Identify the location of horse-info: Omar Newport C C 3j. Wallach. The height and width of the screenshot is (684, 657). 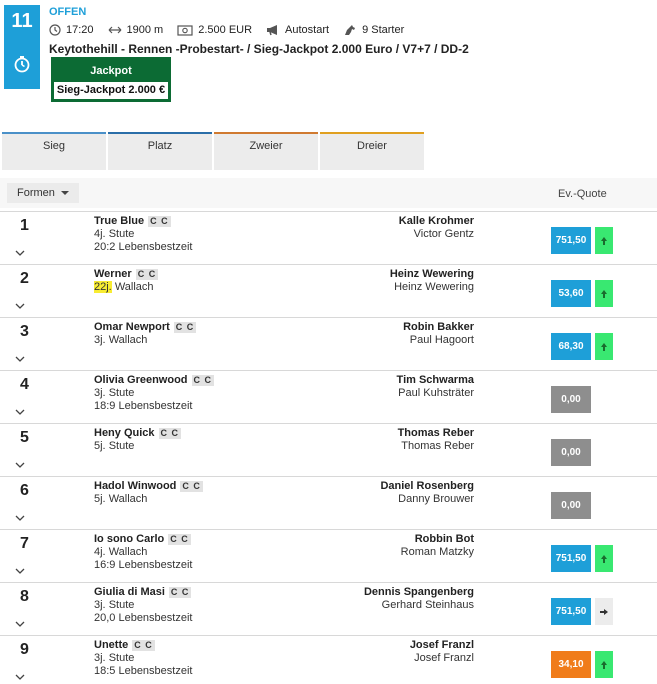
(145, 334).